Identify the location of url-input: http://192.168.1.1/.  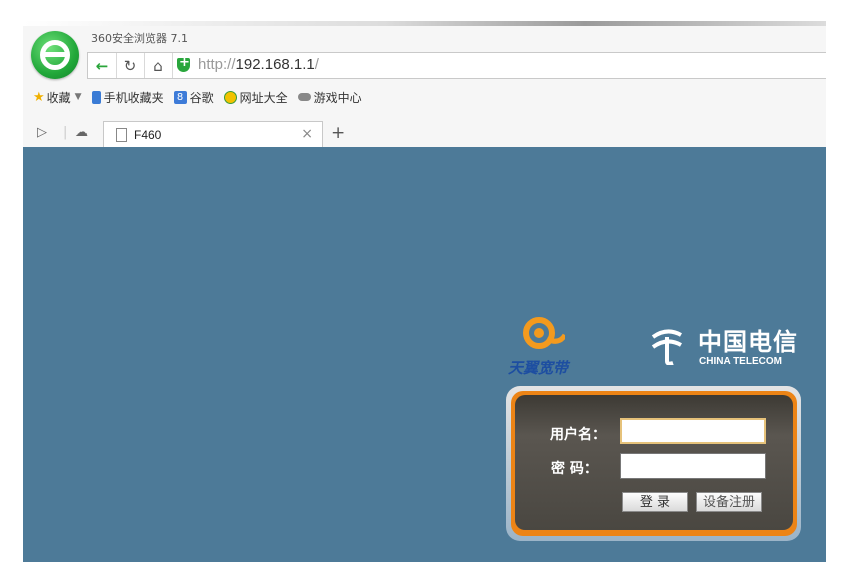
(258, 64).